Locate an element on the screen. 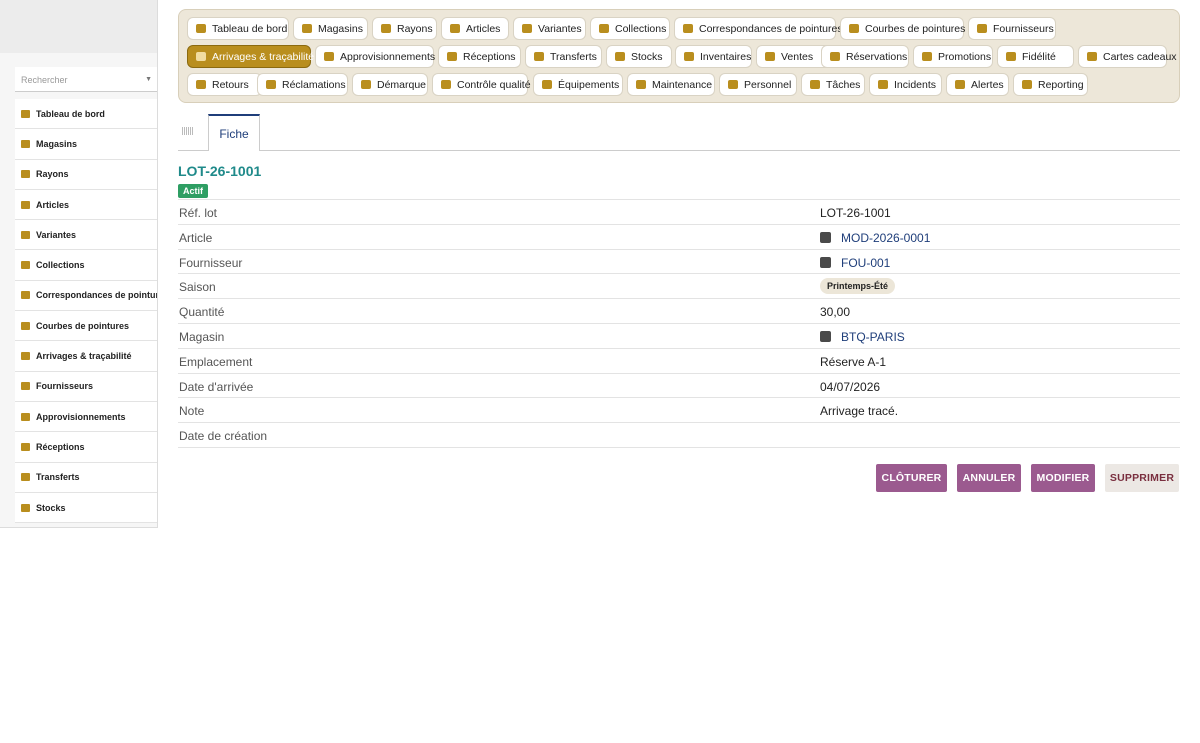  field-link: MOD-2026-0001 is located at coordinates (875, 238).